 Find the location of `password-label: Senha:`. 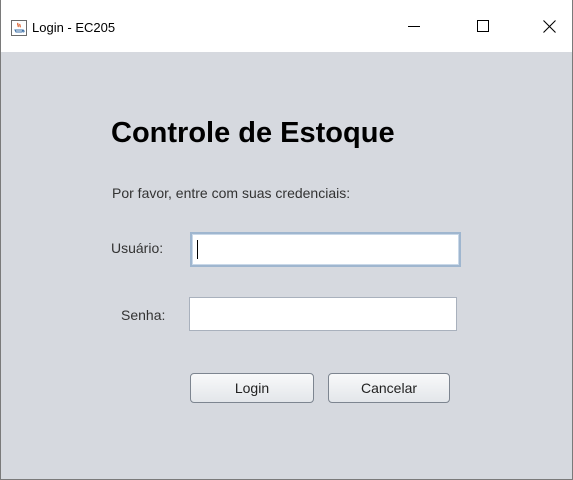

password-label: Senha: is located at coordinates (143, 315).